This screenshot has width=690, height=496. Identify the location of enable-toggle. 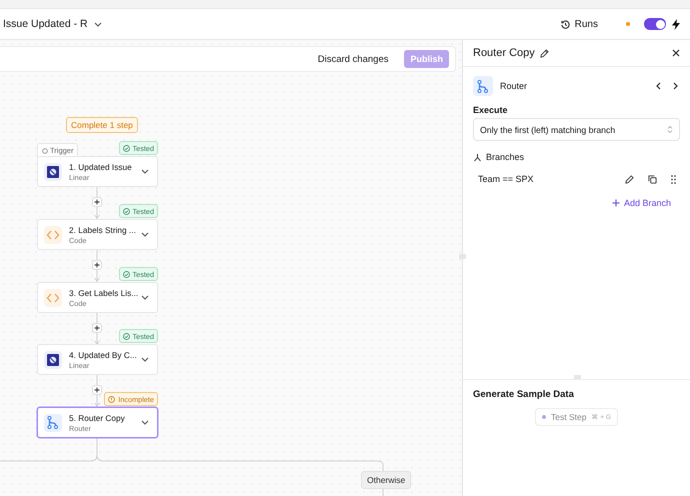
(655, 24).